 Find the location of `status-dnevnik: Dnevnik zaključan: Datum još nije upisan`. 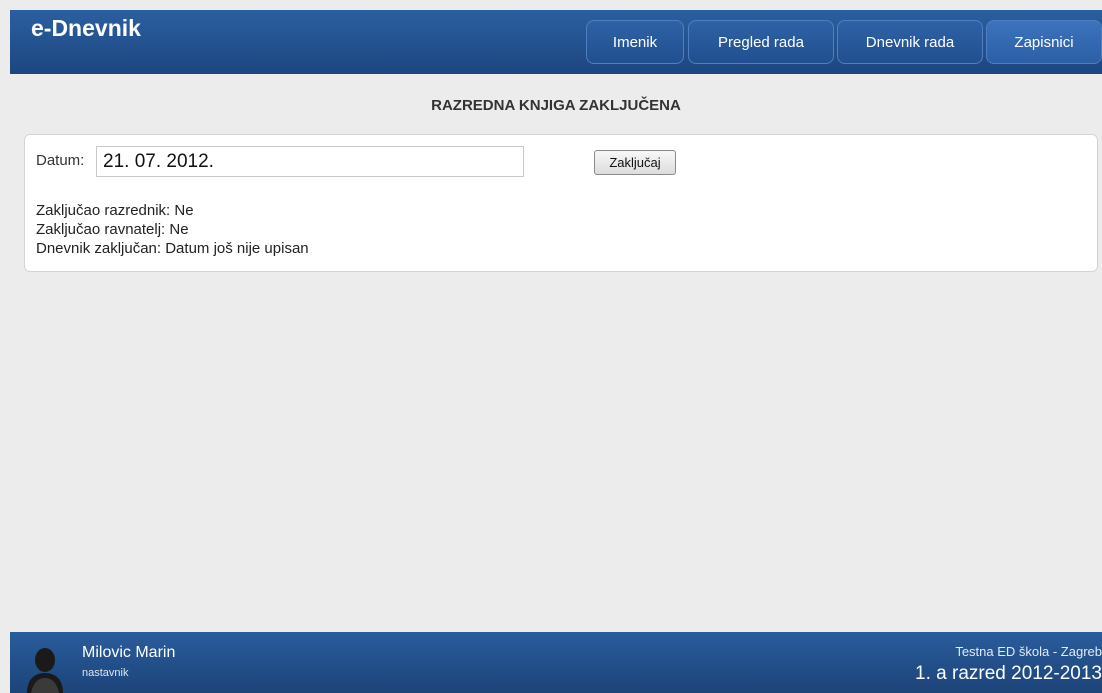

status-dnevnik: Dnevnik zaključan: Datum još nije upisan is located at coordinates (172, 248).